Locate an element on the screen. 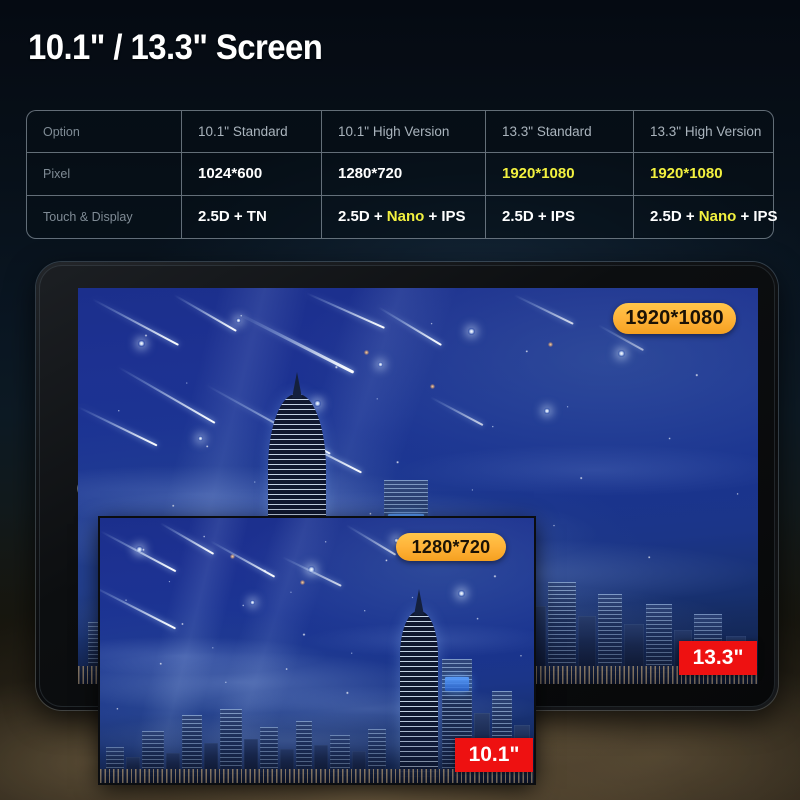 Image resolution: width=800 pixels, height=800 pixels. cell-pixel-1: 1024*600 is located at coordinates (252, 174).